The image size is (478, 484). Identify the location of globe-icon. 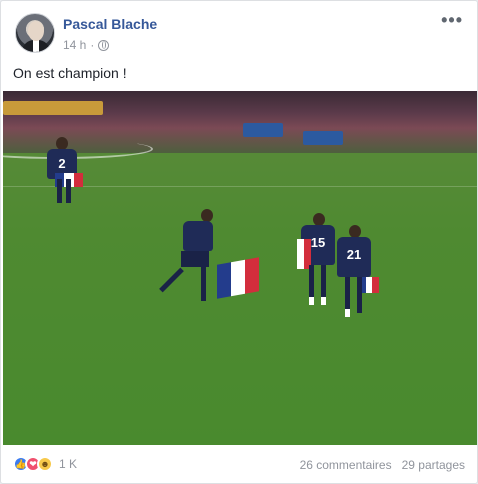
(104, 45).